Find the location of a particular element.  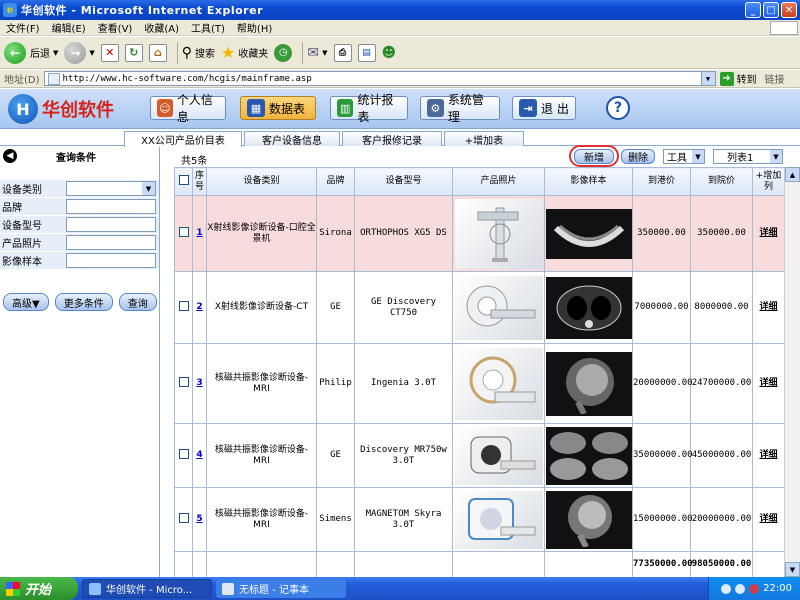

menu-help: 帮助(H) is located at coordinates (254, 27).